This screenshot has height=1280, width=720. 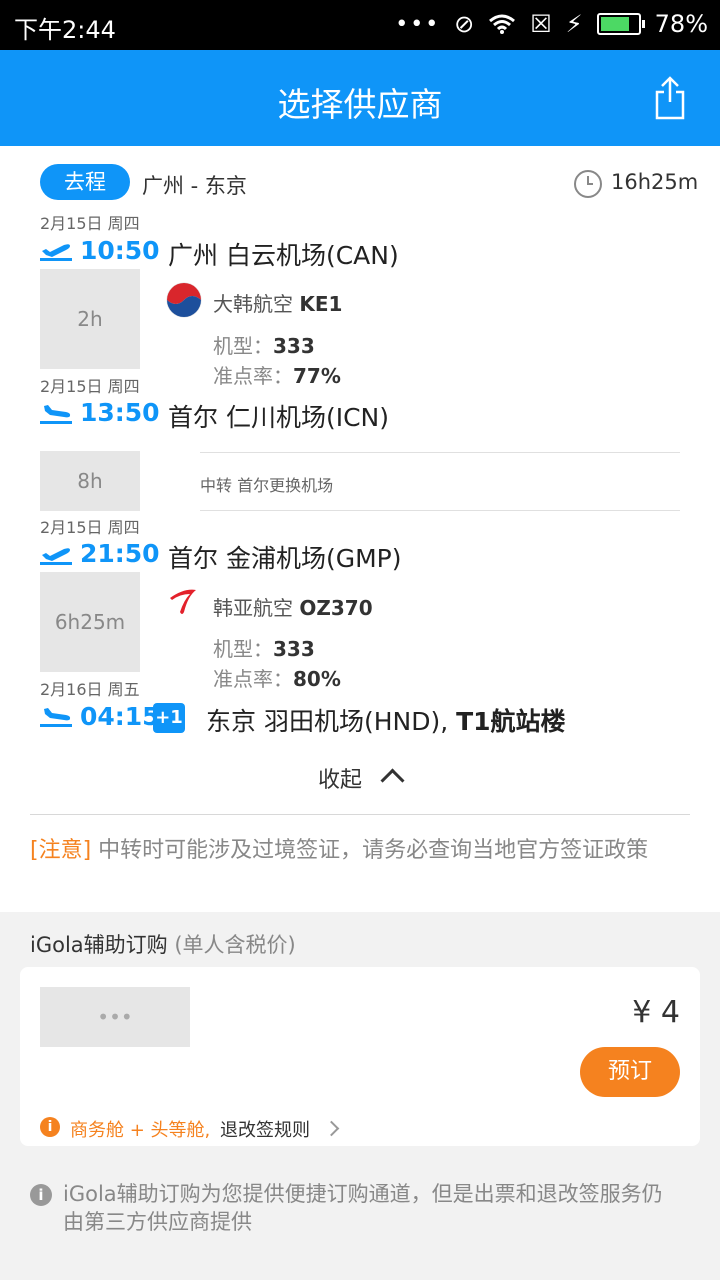 What do you see at coordinates (502, 24) in the screenshot?
I see `wifi-icon` at bounding box center [502, 24].